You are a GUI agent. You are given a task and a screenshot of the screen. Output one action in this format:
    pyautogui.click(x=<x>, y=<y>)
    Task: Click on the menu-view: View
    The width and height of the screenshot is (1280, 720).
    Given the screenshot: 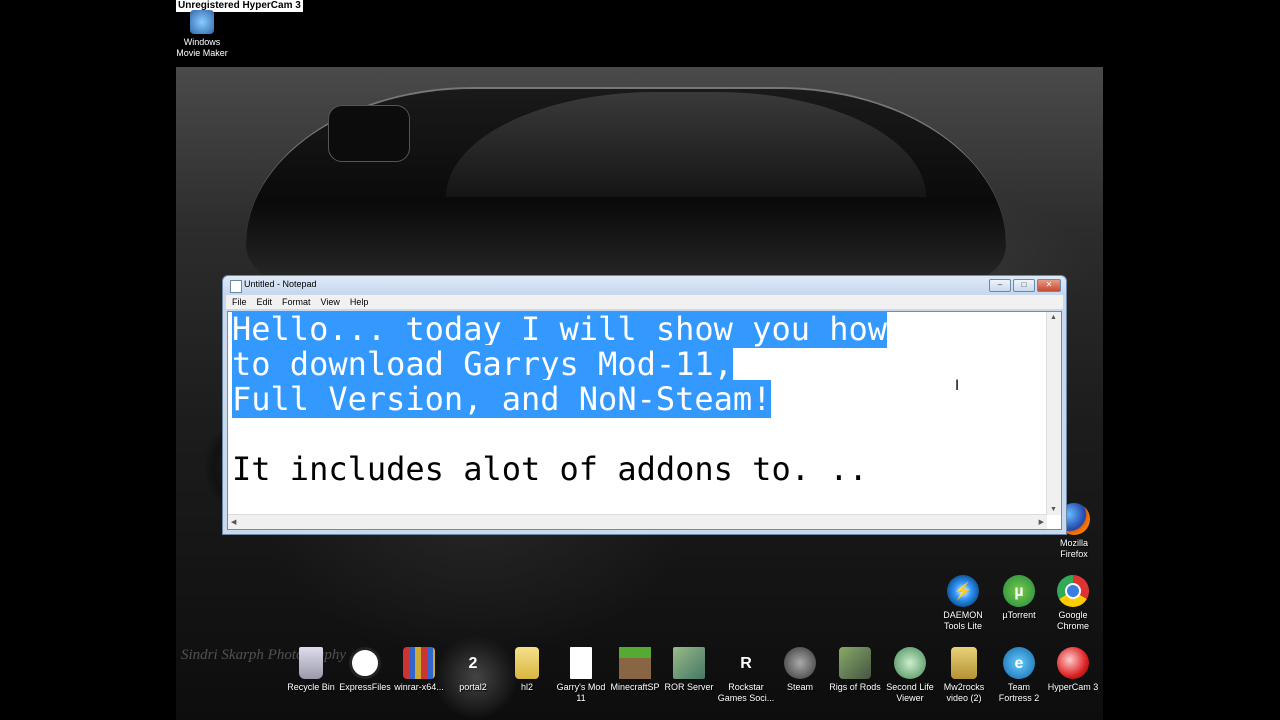 What is the action you would take?
    pyautogui.click(x=330, y=302)
    